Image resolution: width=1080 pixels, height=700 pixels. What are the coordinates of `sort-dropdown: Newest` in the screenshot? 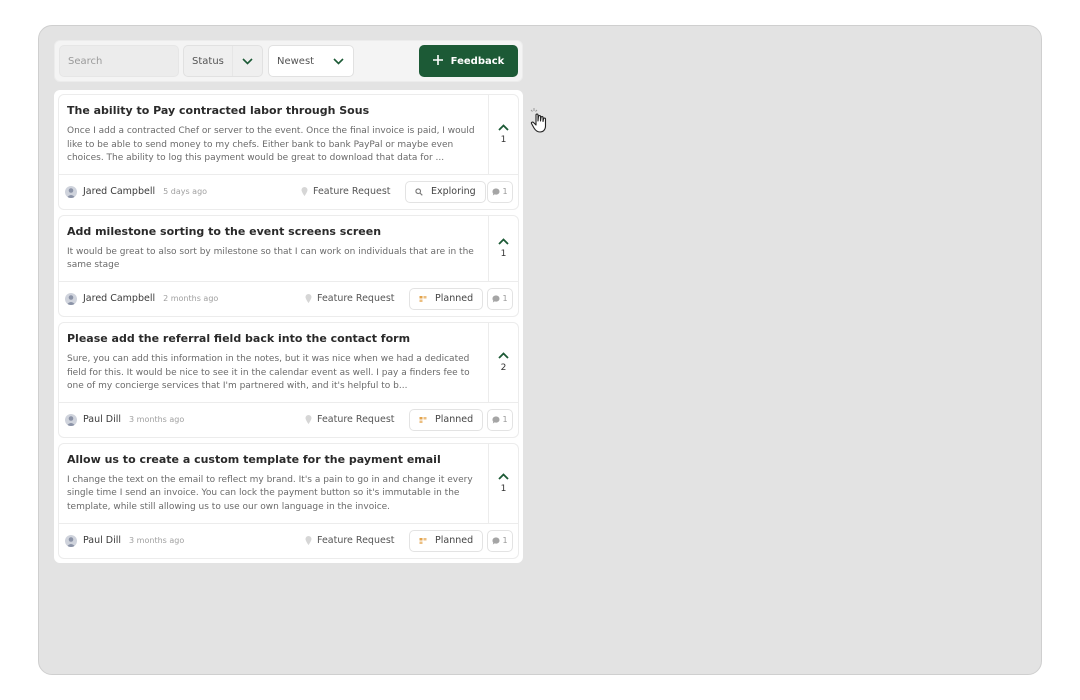 It's located at (311, 61).